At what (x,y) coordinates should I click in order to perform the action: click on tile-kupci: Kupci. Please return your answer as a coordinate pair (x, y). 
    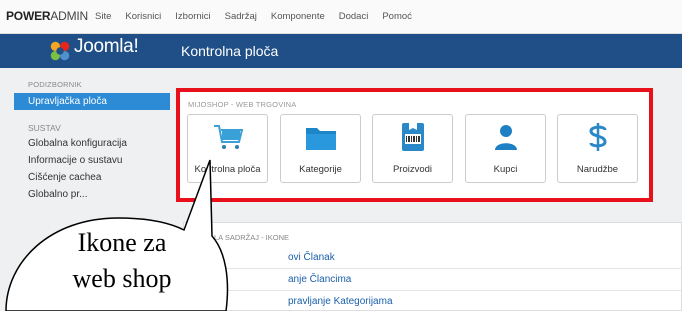
    Looking at the image, I should click on (505, 148).